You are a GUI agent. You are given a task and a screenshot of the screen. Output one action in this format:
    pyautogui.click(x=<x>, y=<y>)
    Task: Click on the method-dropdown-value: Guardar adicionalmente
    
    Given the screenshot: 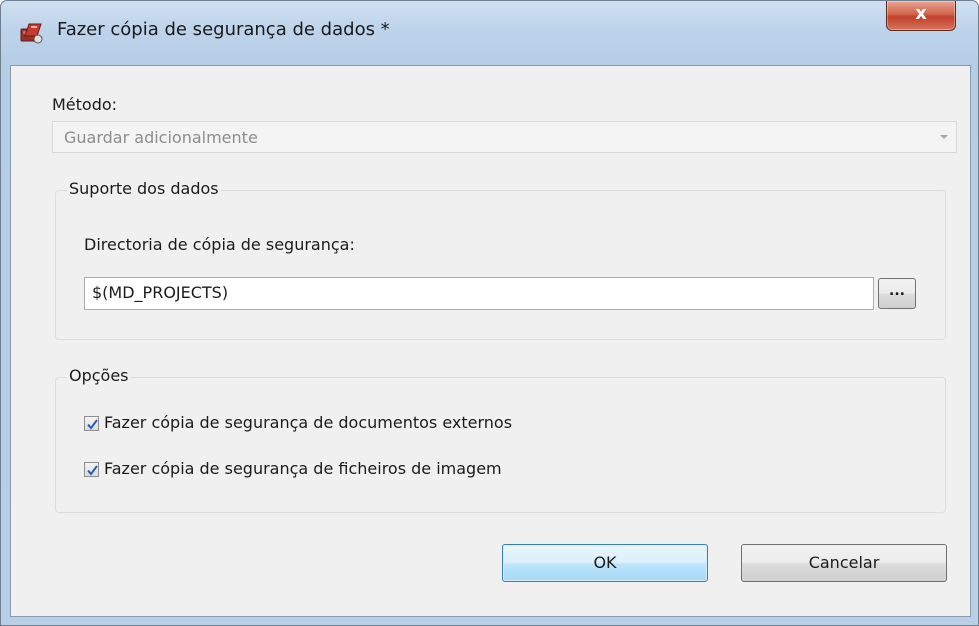 What is the action you would take?
    pyautogui.click(x=161, y=137)
    